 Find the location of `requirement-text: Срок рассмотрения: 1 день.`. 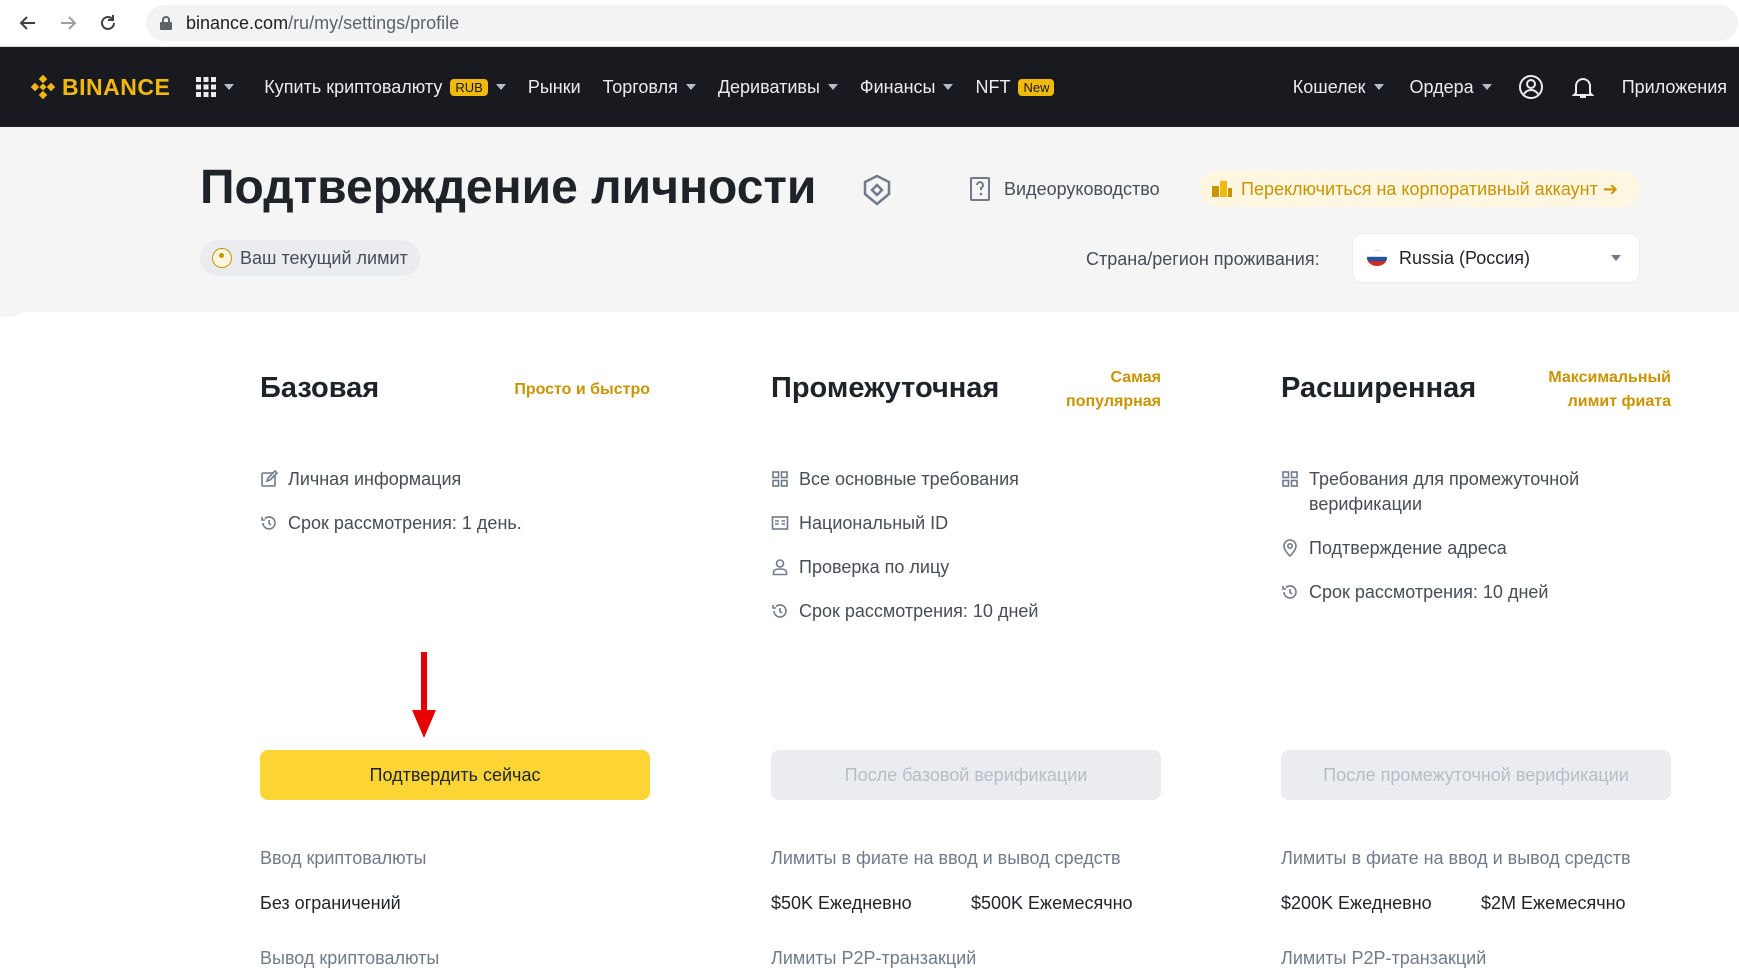

requirement-text: Срок рассмотрения: 1 день. is located at coordinates (405, 523).